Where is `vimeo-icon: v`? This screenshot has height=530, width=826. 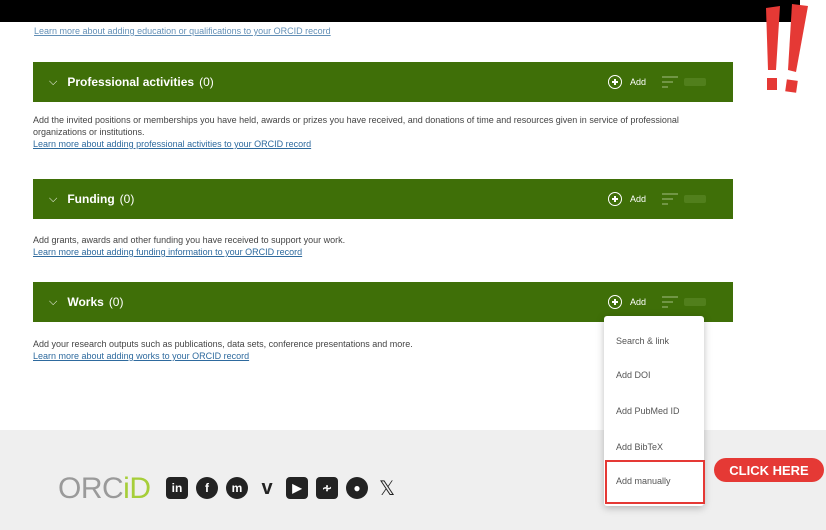
vimeo-icon: v is located at coordinates (267, 488).